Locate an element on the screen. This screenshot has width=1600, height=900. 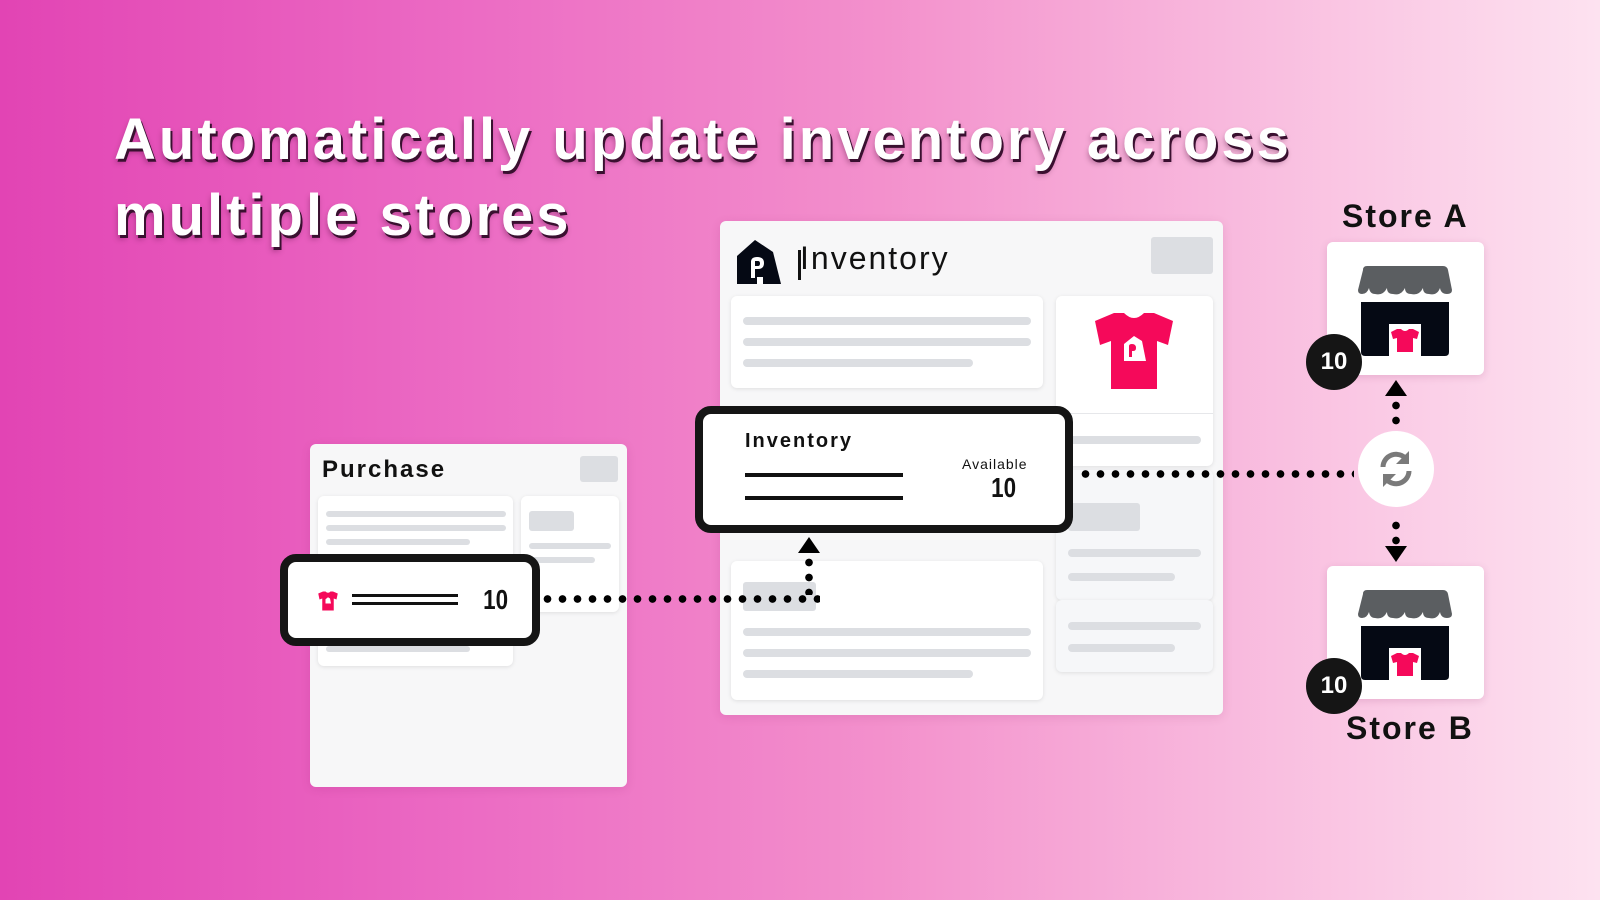
side-info-card is located at coordinates (1134, 535).